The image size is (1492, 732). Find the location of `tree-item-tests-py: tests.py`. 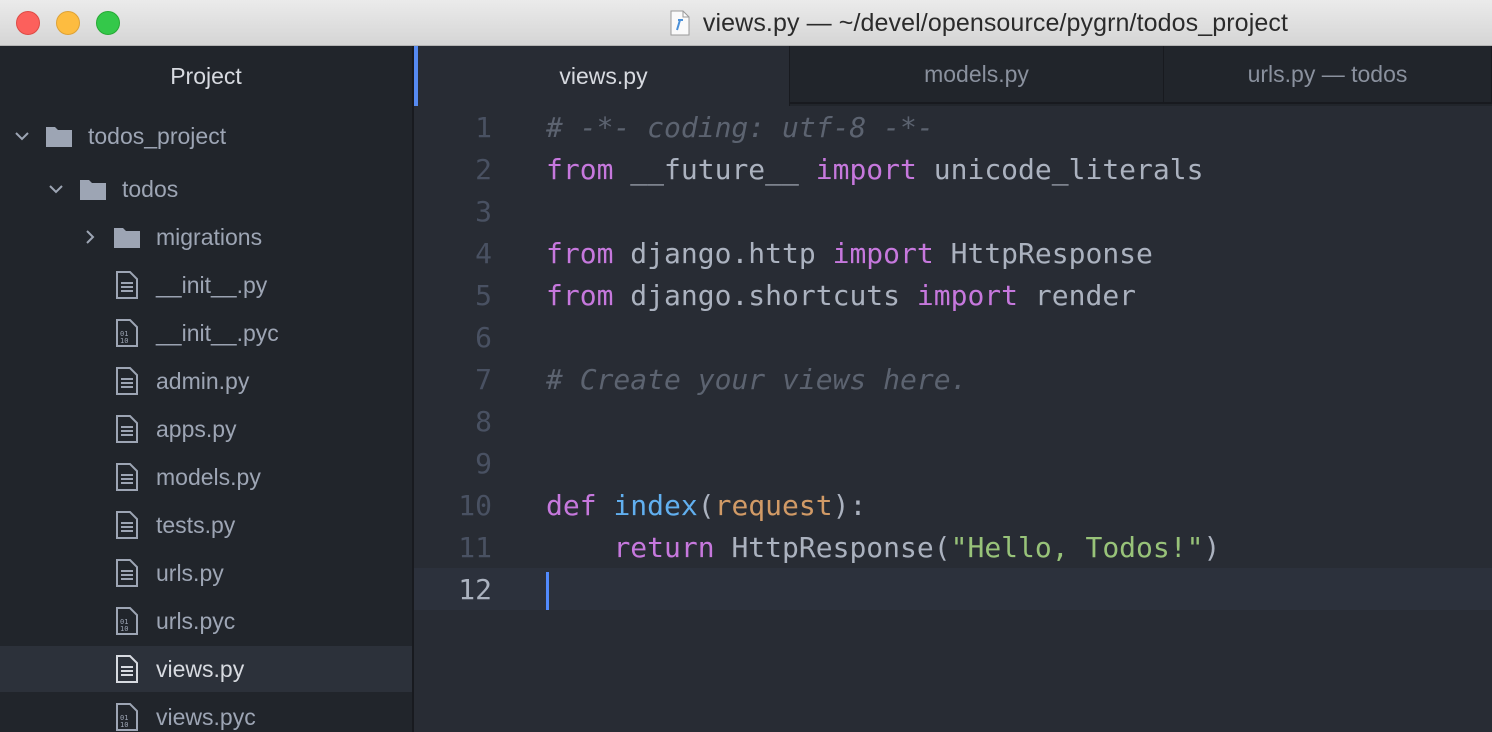

tree-item-tests-py: tests.py is located at coordinates (206, 525).